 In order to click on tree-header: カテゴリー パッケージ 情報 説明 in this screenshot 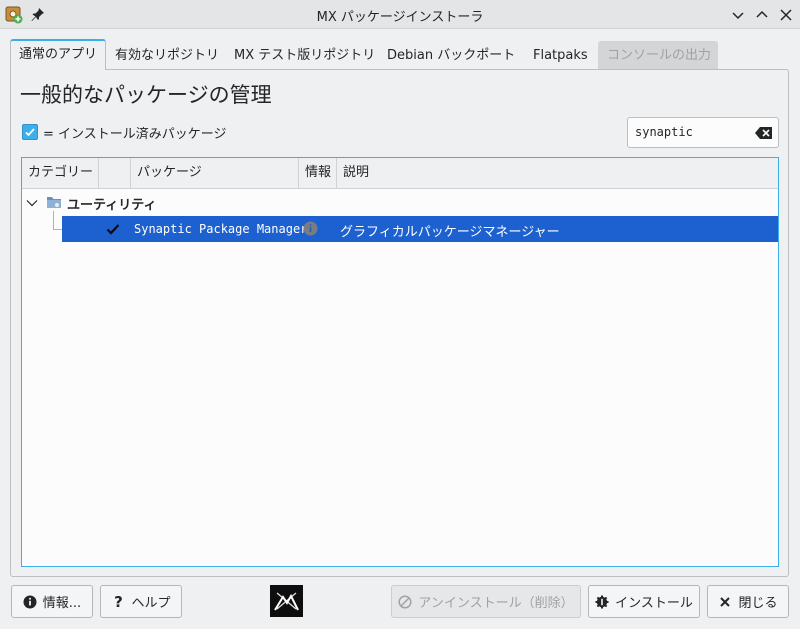, I will do `click(400, 173)`.